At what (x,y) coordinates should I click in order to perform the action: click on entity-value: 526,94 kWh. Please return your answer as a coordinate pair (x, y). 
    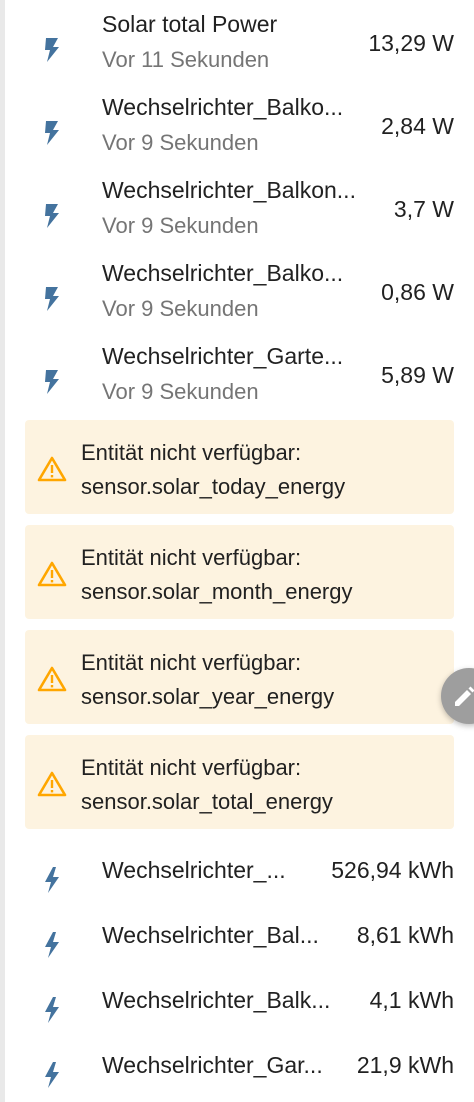
    Looking at the image, I should click on (392, 870).